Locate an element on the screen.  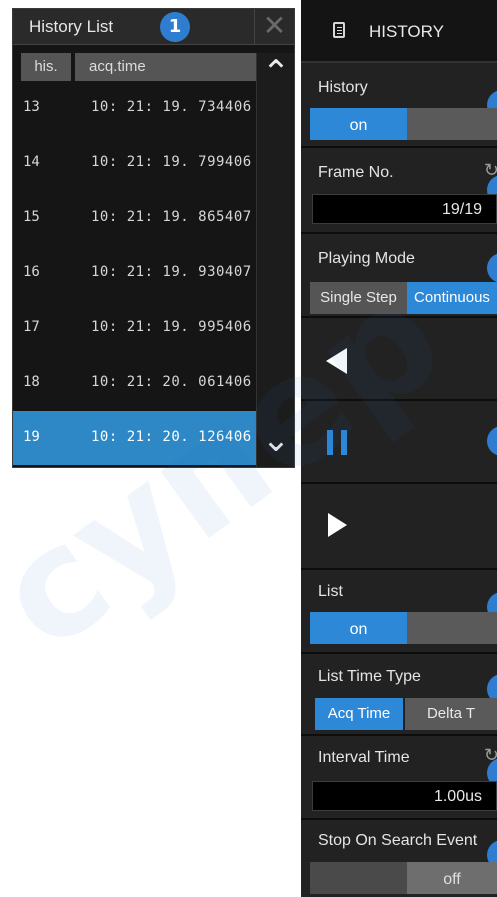
playing-mode-section: Playing Mode Single Step Continuous is located at coordinates (399, 276).